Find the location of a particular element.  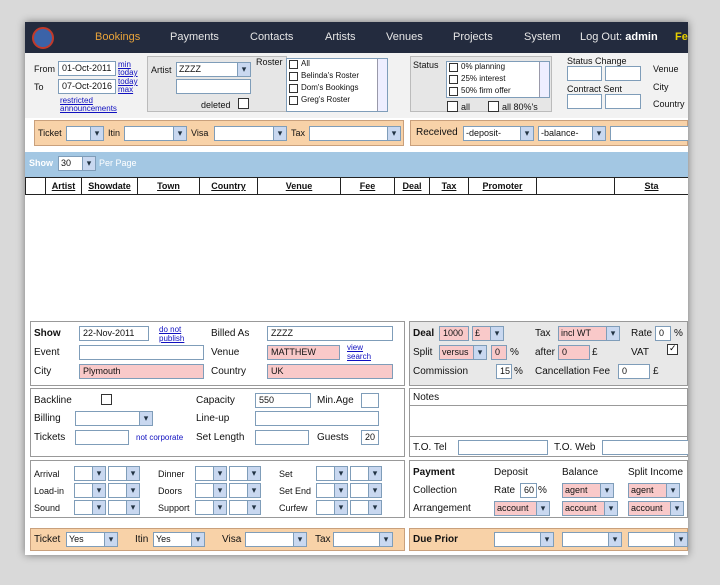

currency-select: £ is located at coordinates (488, 333).